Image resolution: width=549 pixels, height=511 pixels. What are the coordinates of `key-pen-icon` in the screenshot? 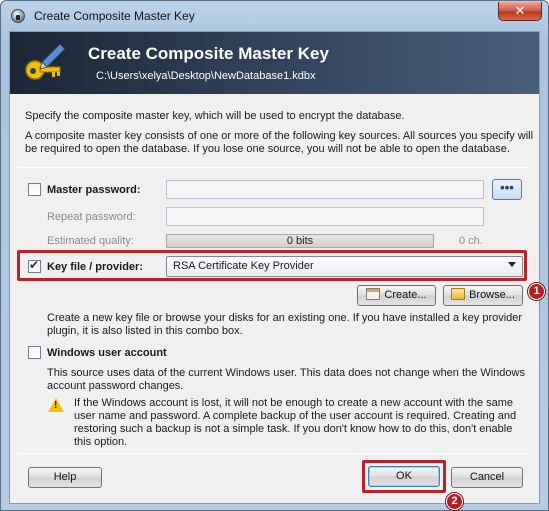 It's located at (45, 61).